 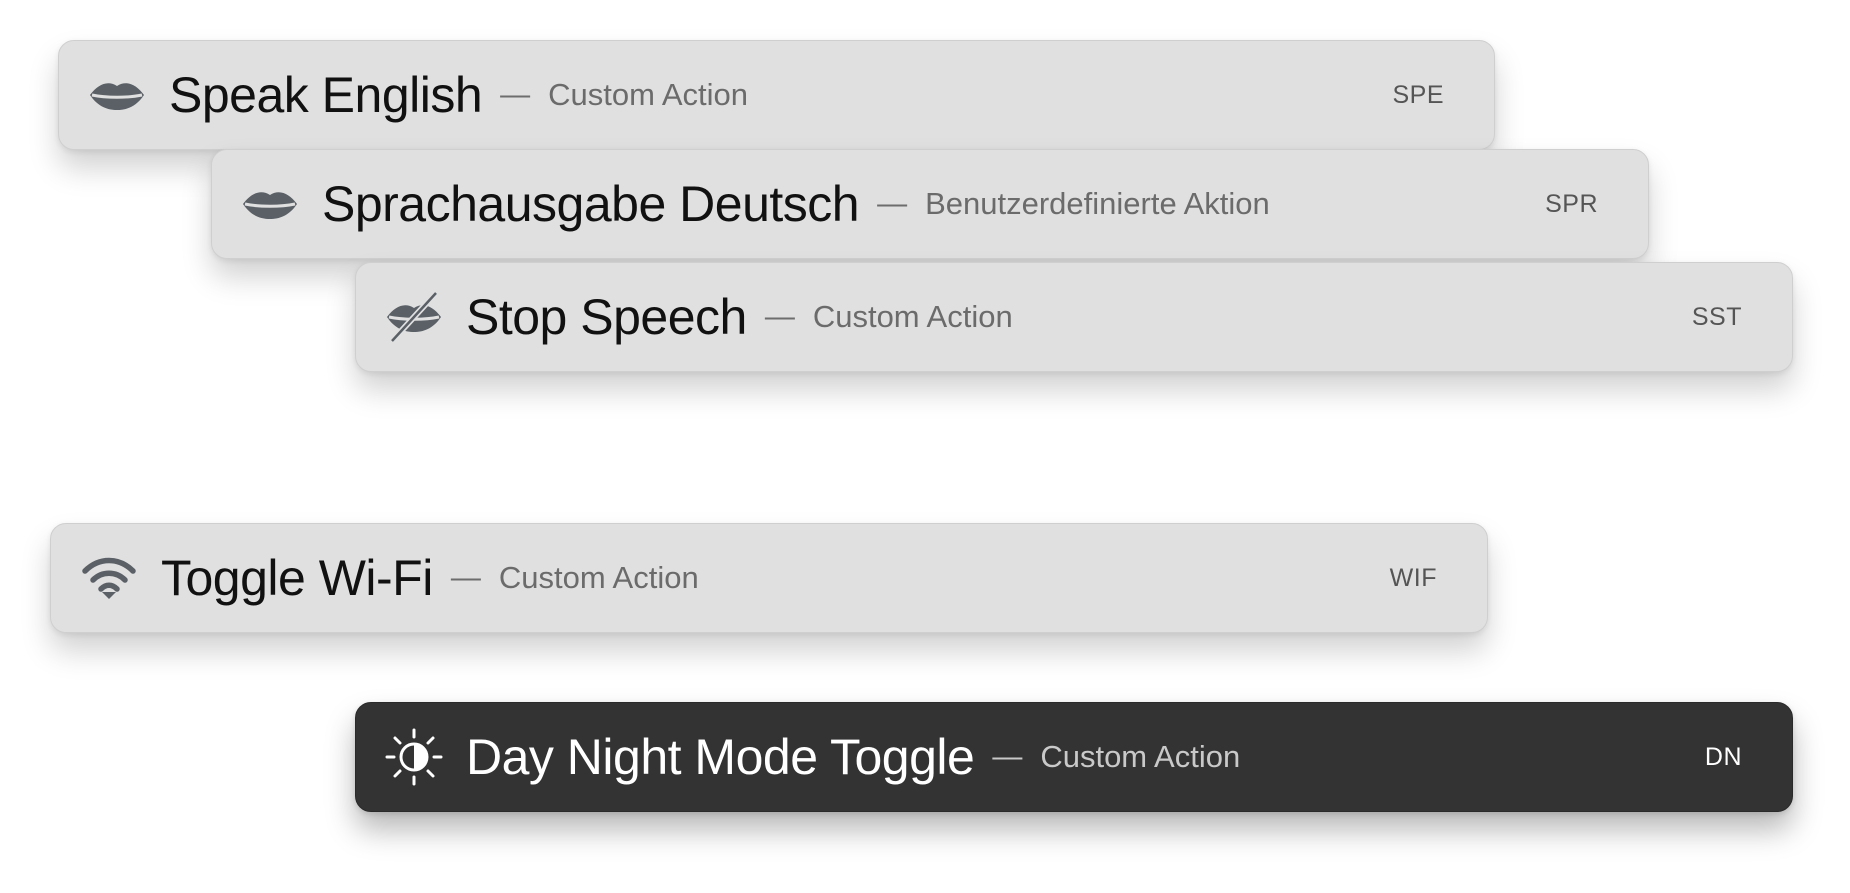 What do you see at coordinates (776, 95) in the screenshot?
I see `action-bar-speak-english: Speak English — Custom Action SPE` at bounding box center [776, 95].